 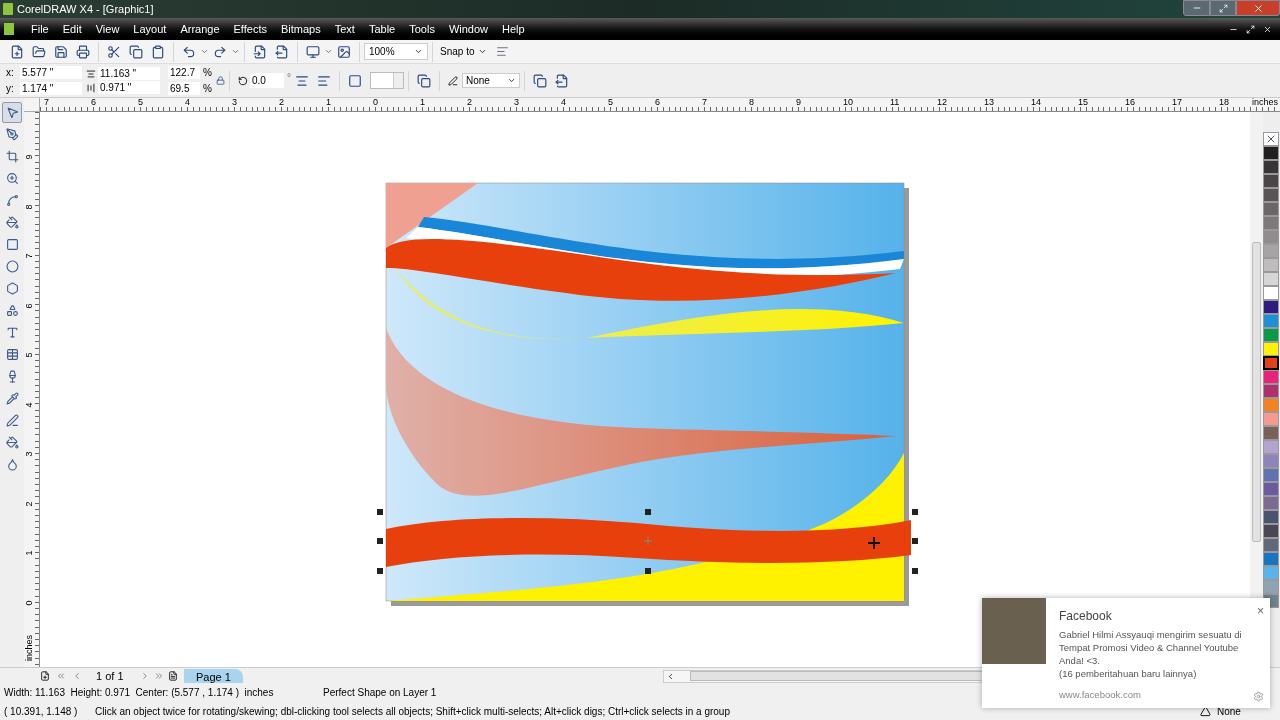 I want to click on menu-item: File, so click(x=40, y=29).